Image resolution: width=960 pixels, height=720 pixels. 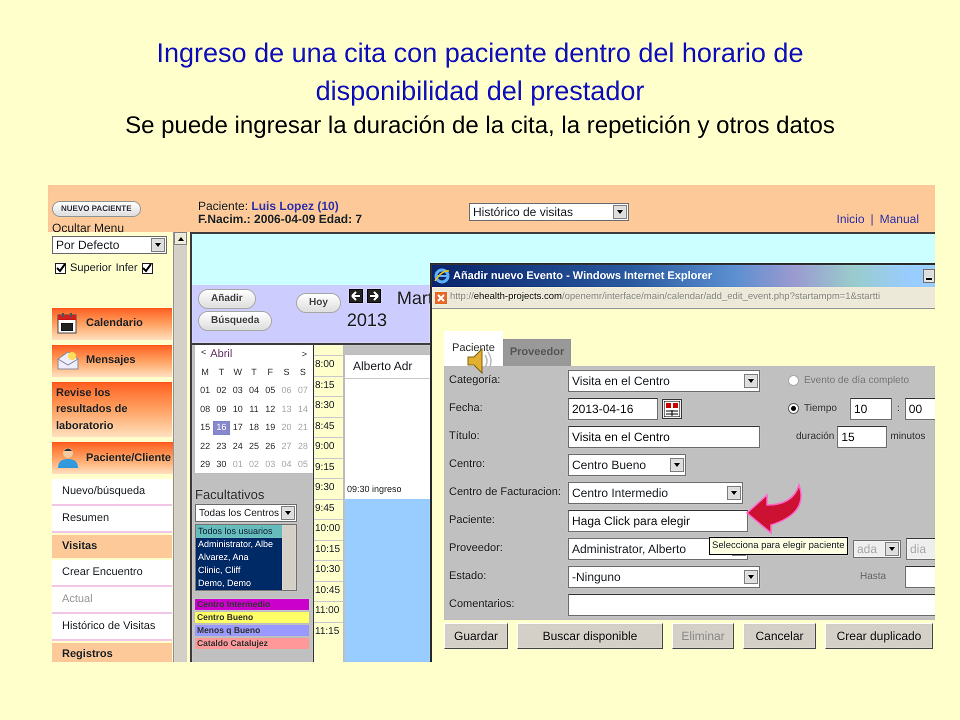 I want to click on patient-name: Luis Lopez (10), so click(x=295, y=206).